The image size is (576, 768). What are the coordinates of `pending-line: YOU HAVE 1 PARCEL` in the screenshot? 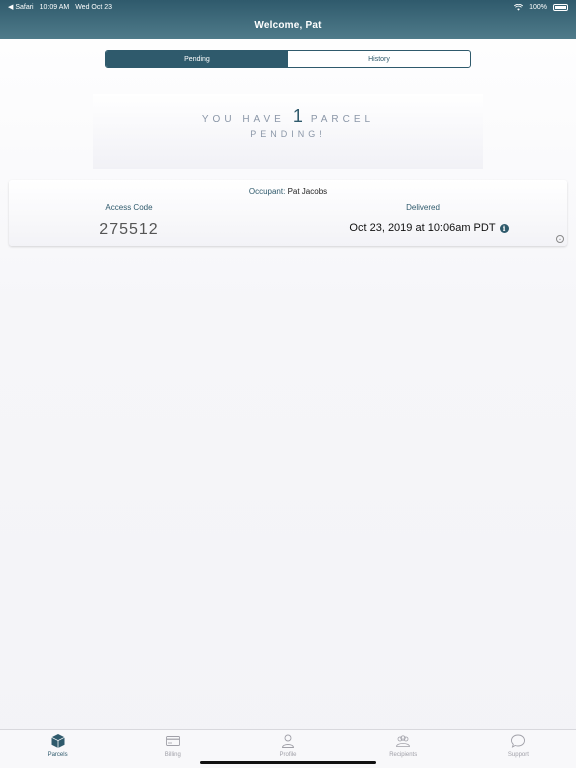 It's located at (288, 116).